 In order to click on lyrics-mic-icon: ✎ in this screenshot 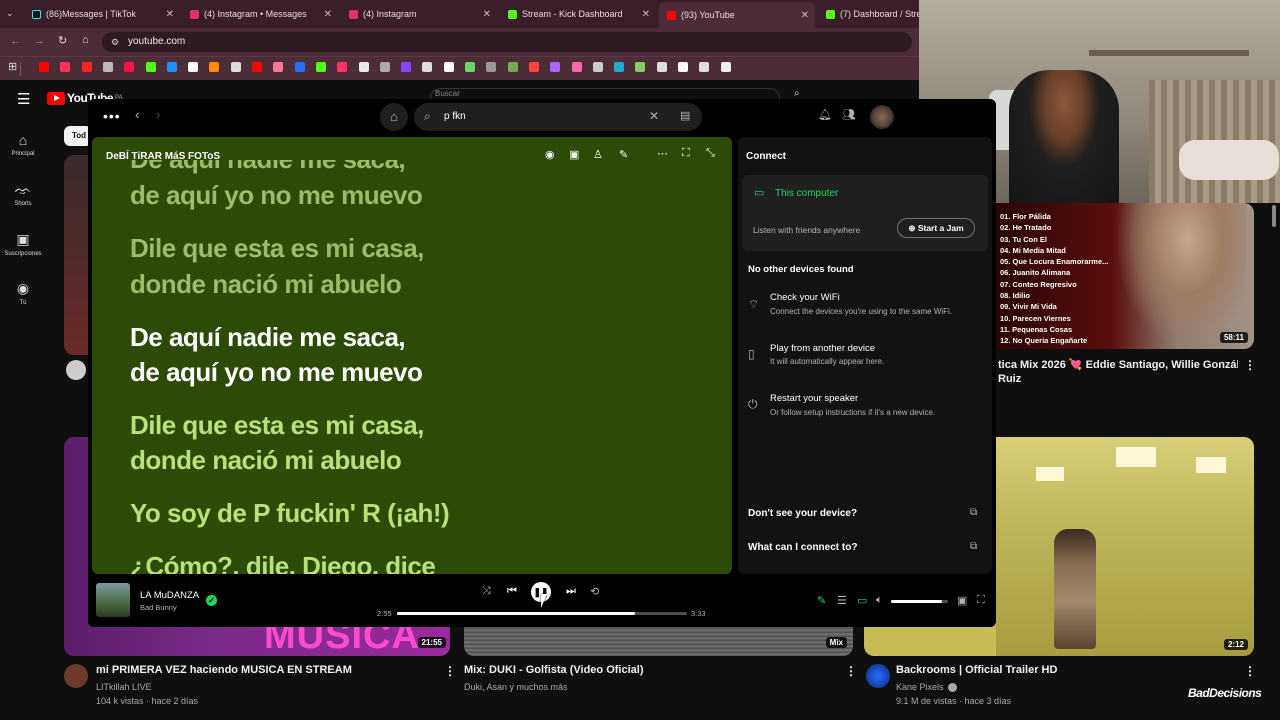, I will do `click(623, 154)`.